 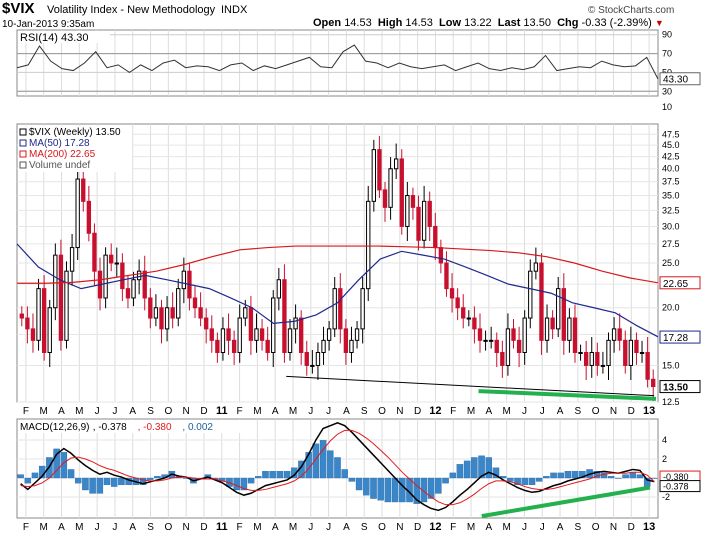 I want to click on macd-legend-entry: MACD(12,26,9), so click(x=54, y=427).